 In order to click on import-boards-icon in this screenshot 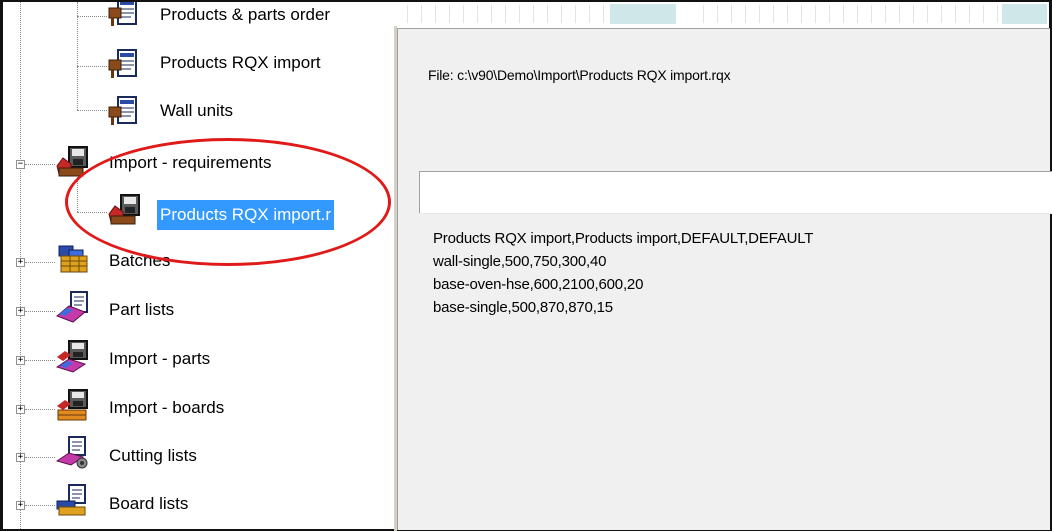, I will do `click(72, 405)`.